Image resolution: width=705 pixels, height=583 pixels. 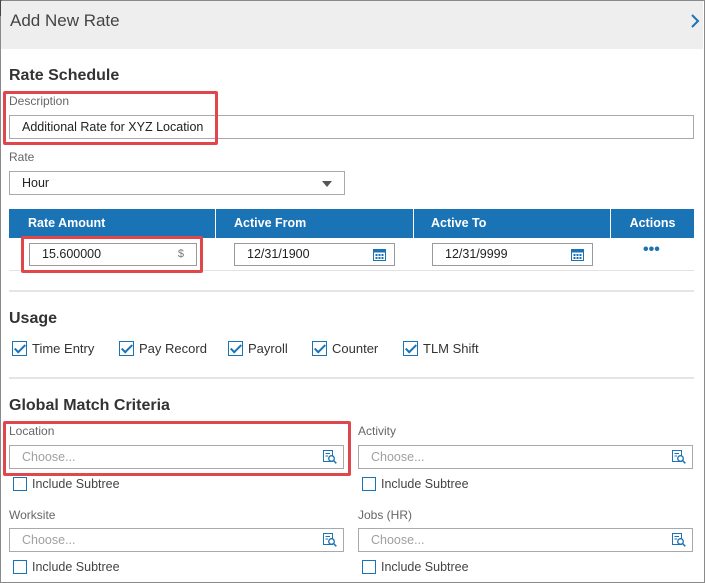 What do you see at coordinates (695, 21) in the screenshot?
I see `chevron-right-icon` at bounding box center [695, 21].